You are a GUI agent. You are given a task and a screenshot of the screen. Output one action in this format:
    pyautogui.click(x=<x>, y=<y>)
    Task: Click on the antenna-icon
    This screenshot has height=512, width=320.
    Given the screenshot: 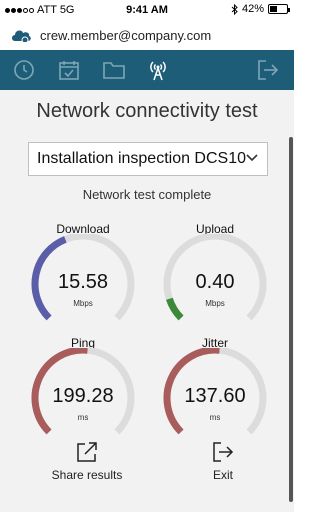 What is the action you would take?
    pyautogui.click(x=158, y=71)
    